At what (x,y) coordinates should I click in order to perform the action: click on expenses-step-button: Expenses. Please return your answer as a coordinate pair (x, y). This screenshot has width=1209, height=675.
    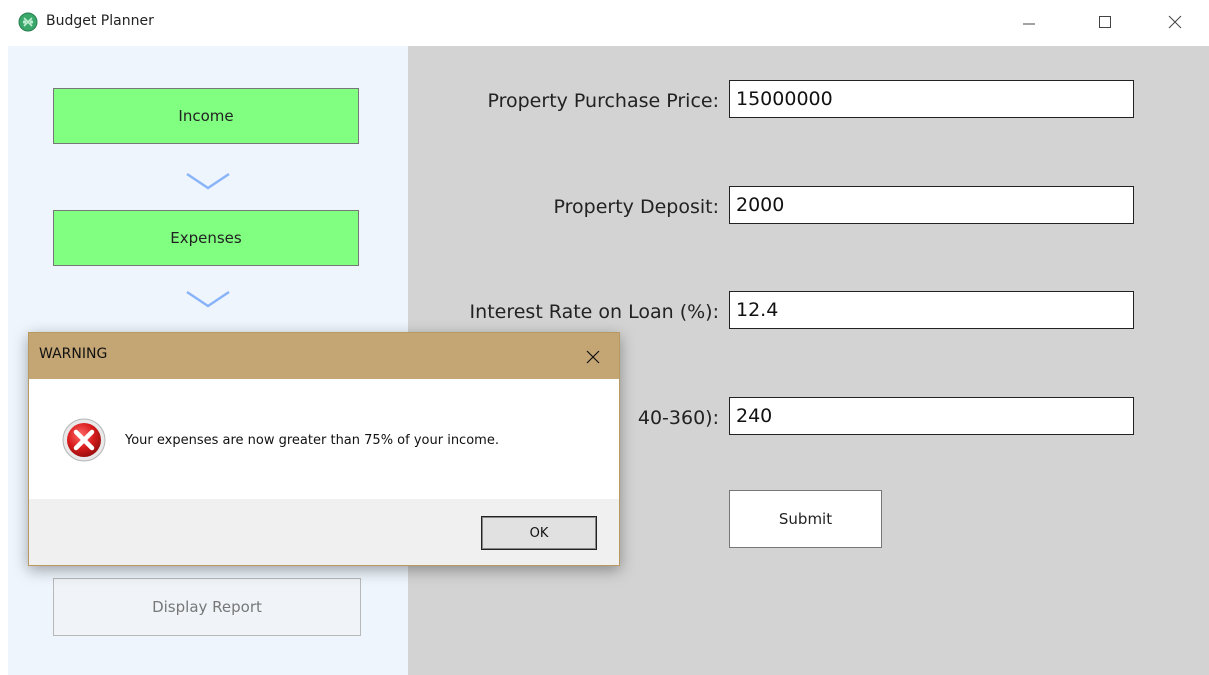
    Looking at the image, I should click on (206, 238).